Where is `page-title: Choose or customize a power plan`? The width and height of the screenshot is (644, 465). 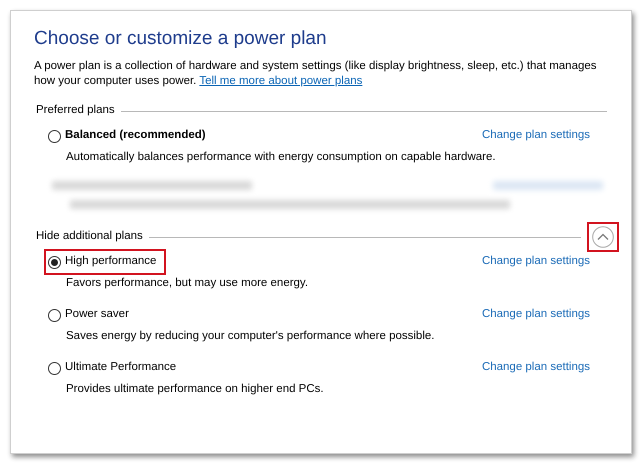
page-title: Choose or customize a power plan is located at coordinates (181, 39).